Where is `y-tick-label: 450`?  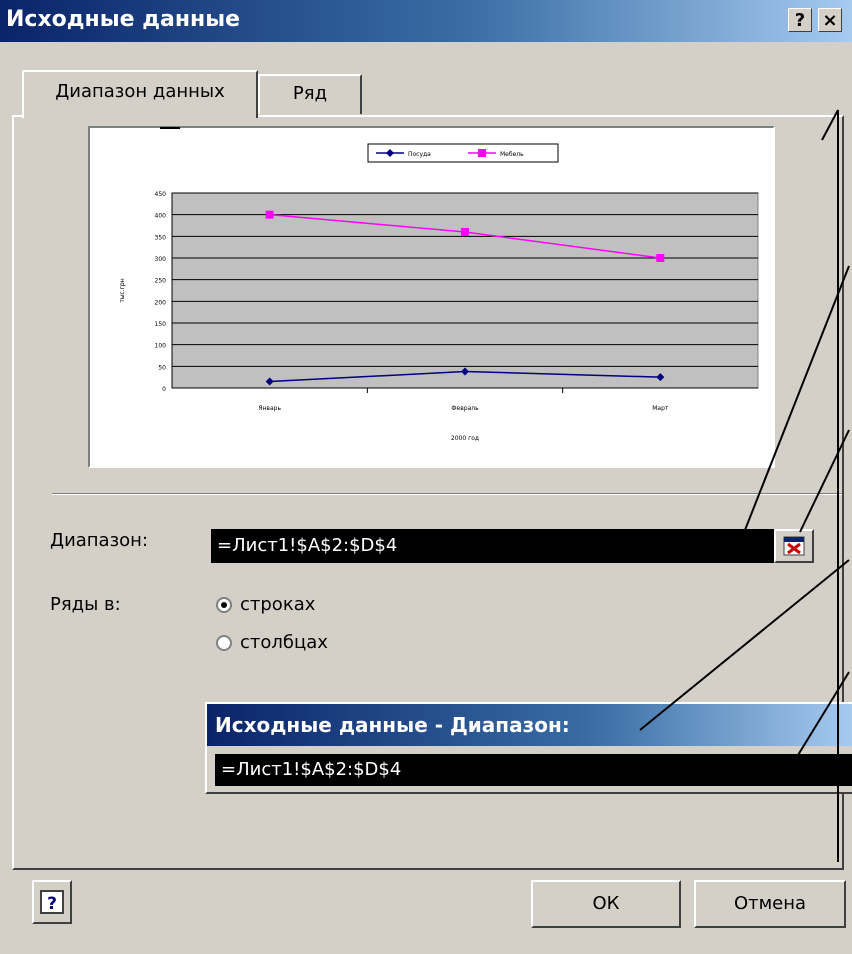 y-tick-label: 450 is located at coordinates (161, 194).